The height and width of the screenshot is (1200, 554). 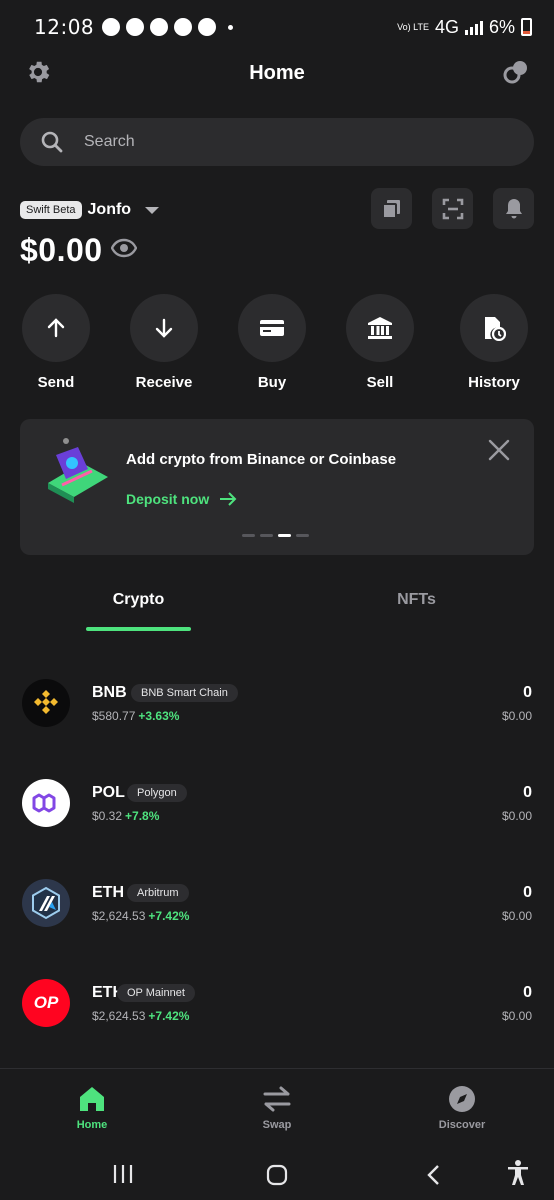 I want to click on history-button: History, so click(x=494, y=342).